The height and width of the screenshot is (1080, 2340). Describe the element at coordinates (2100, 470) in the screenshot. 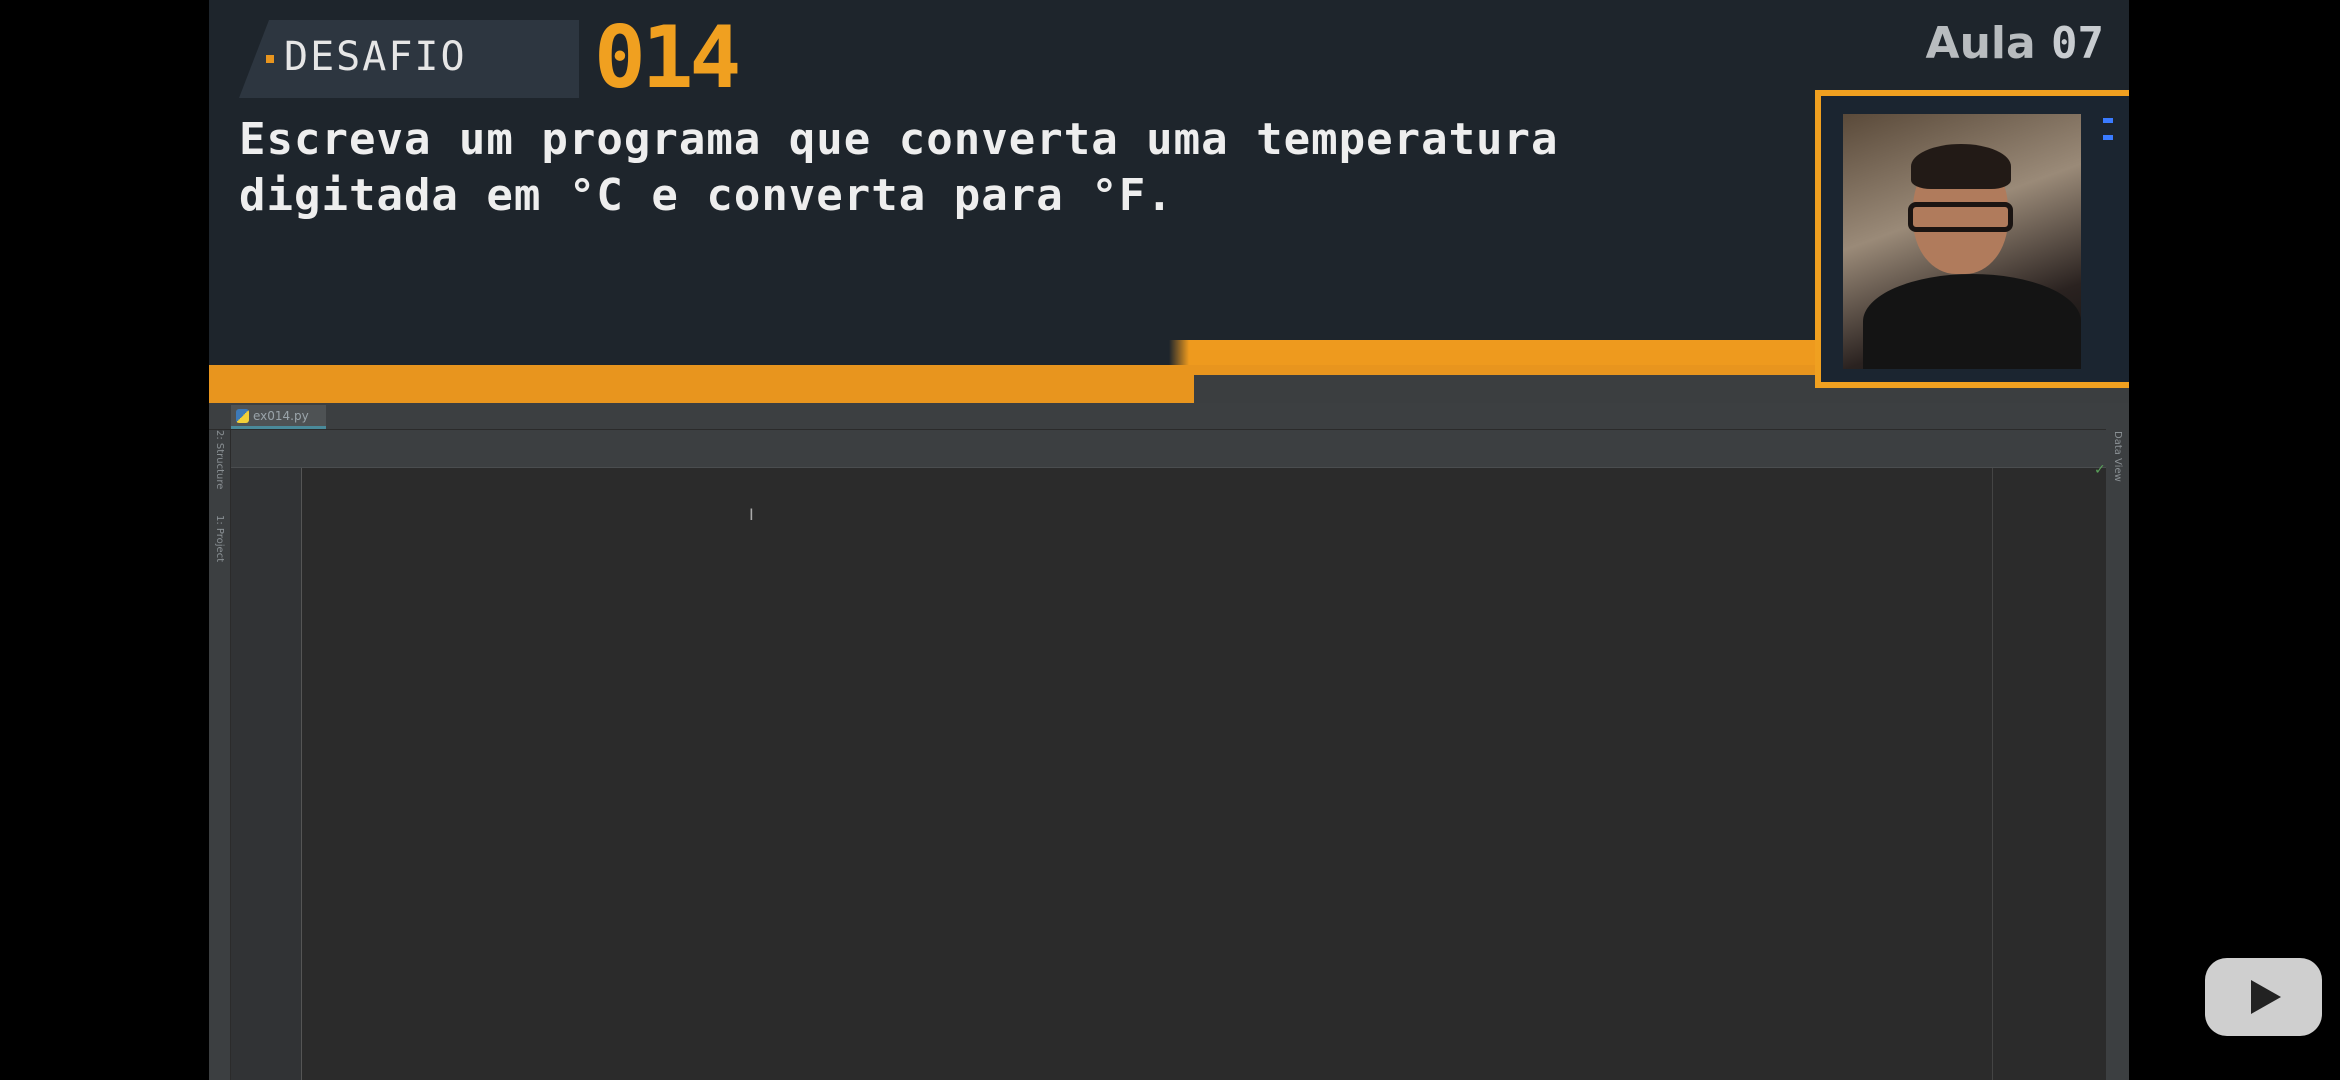

I see `inspection-ok-icon: ✓` at that location.